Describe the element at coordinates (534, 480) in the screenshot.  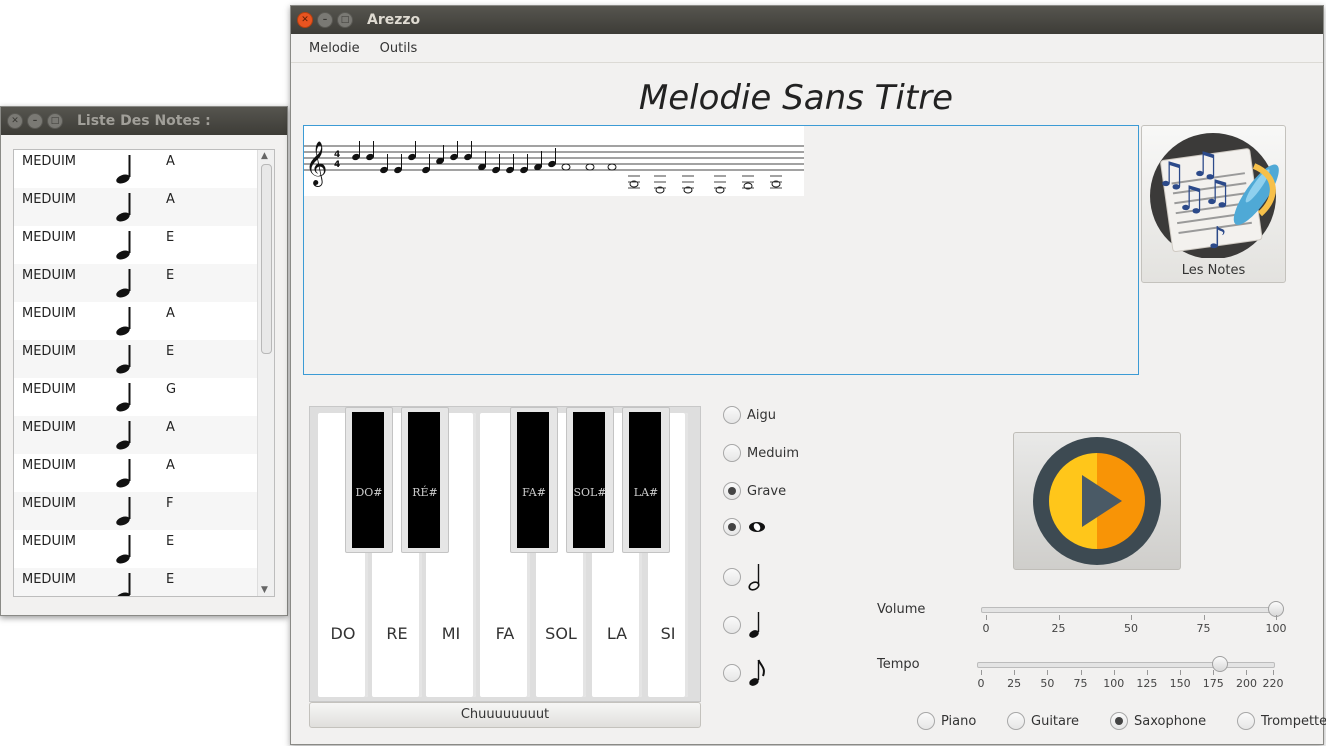
I see `piano-key-fa-sharp: FA#` at that location.